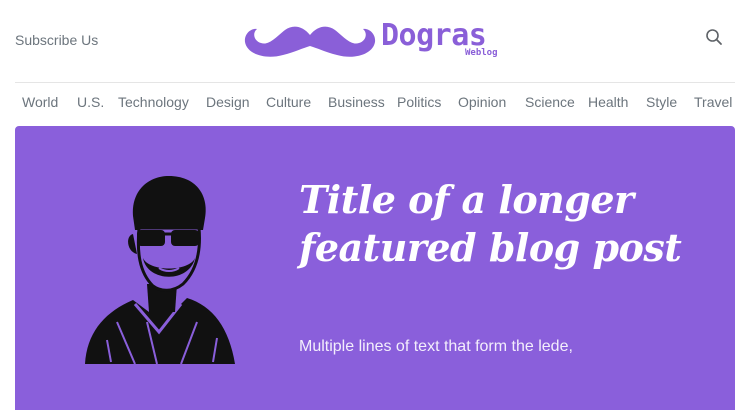  I want to click on brand-subtitle: Weblog, so click(481, 53).